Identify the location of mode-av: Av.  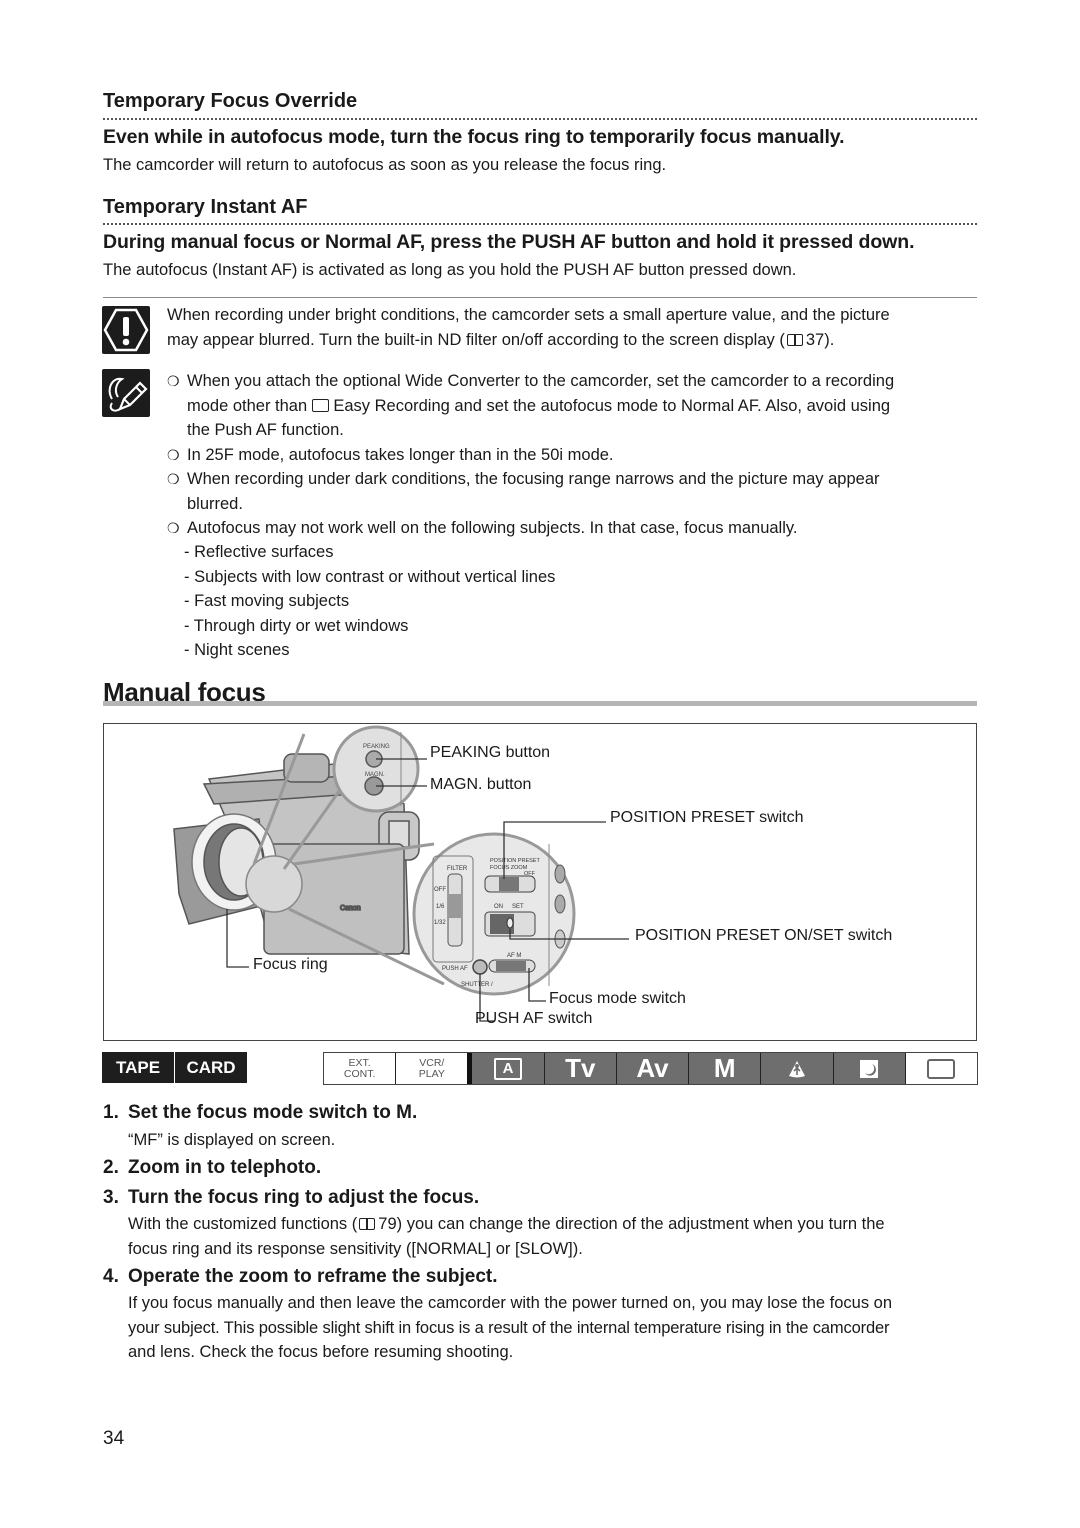
(653, 1068).